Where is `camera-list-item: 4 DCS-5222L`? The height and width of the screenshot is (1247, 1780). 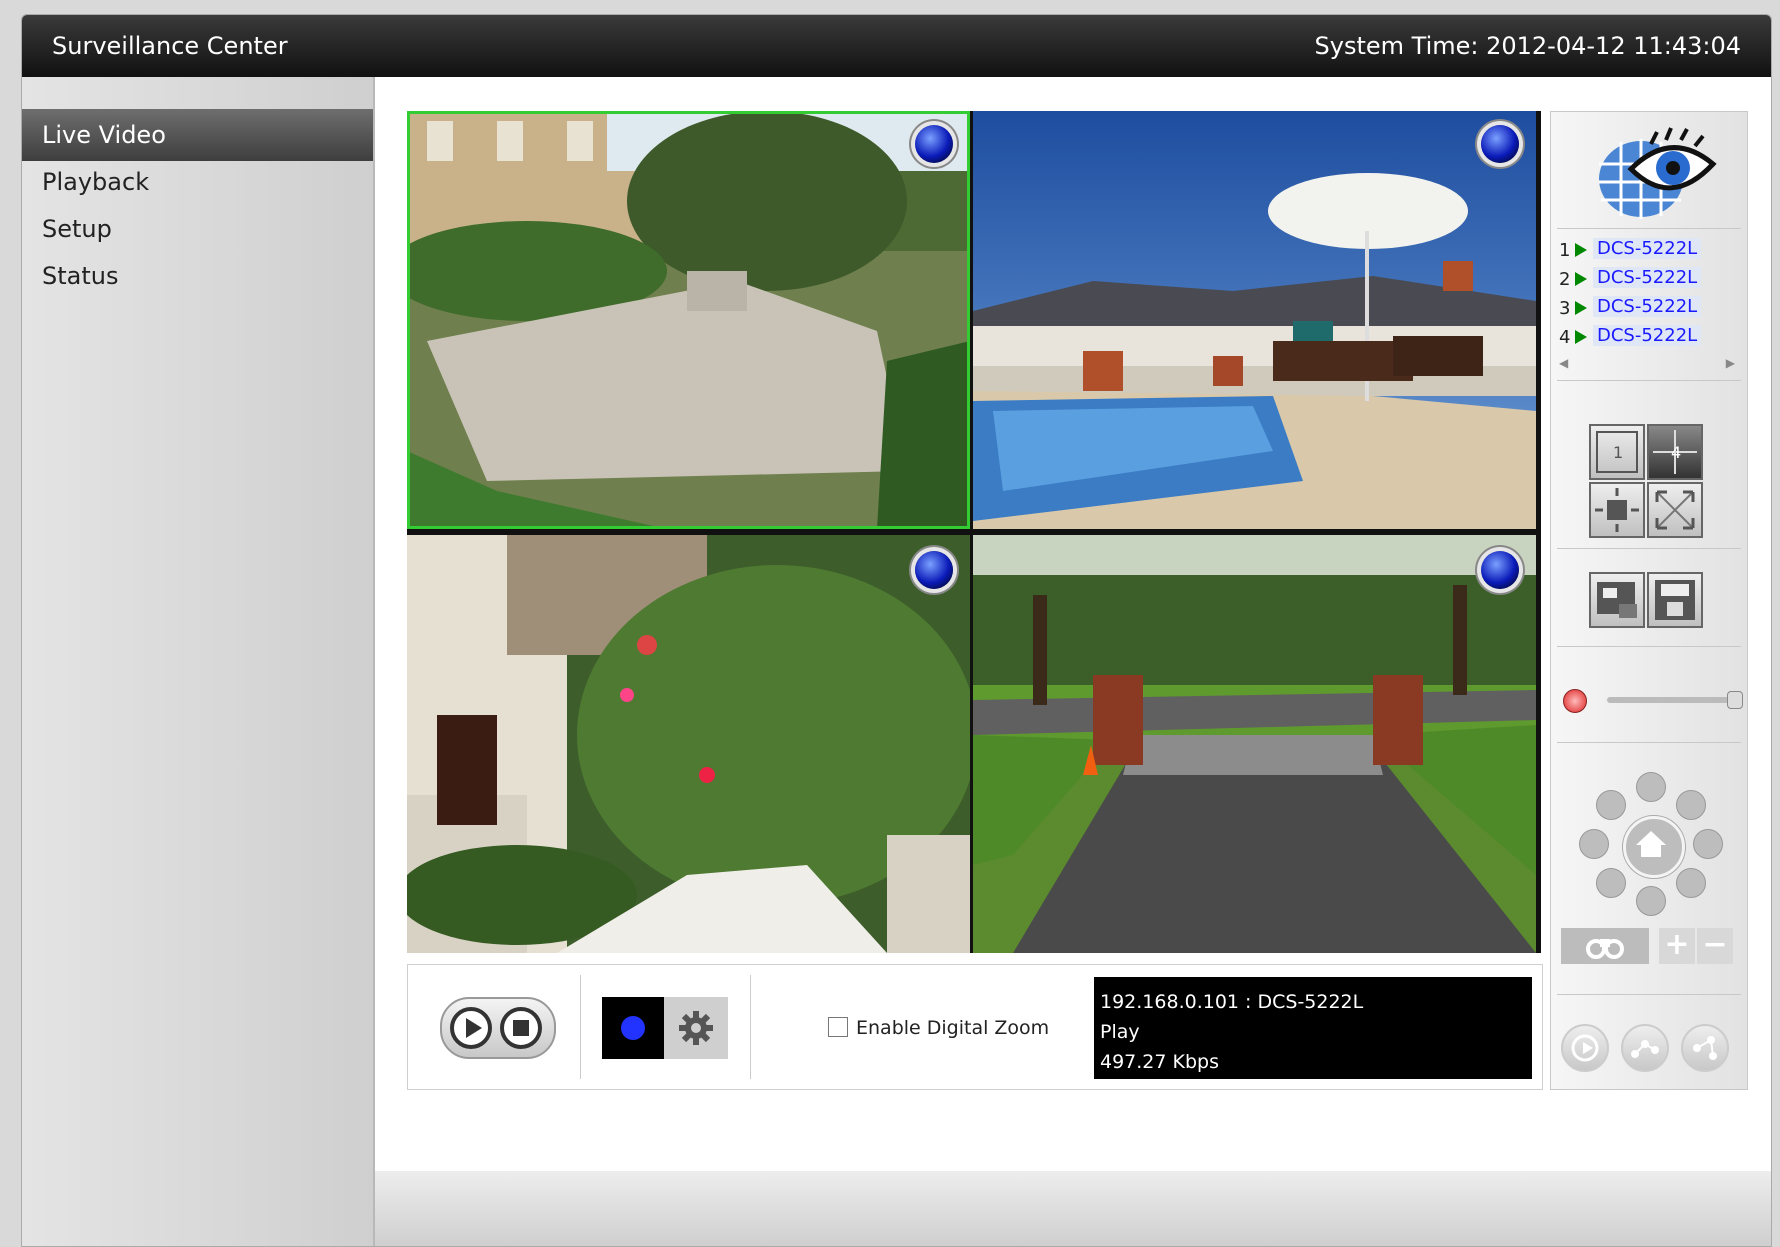
camera-list-item: 4 DCS-5222L is located at coordinates (1647, 337).